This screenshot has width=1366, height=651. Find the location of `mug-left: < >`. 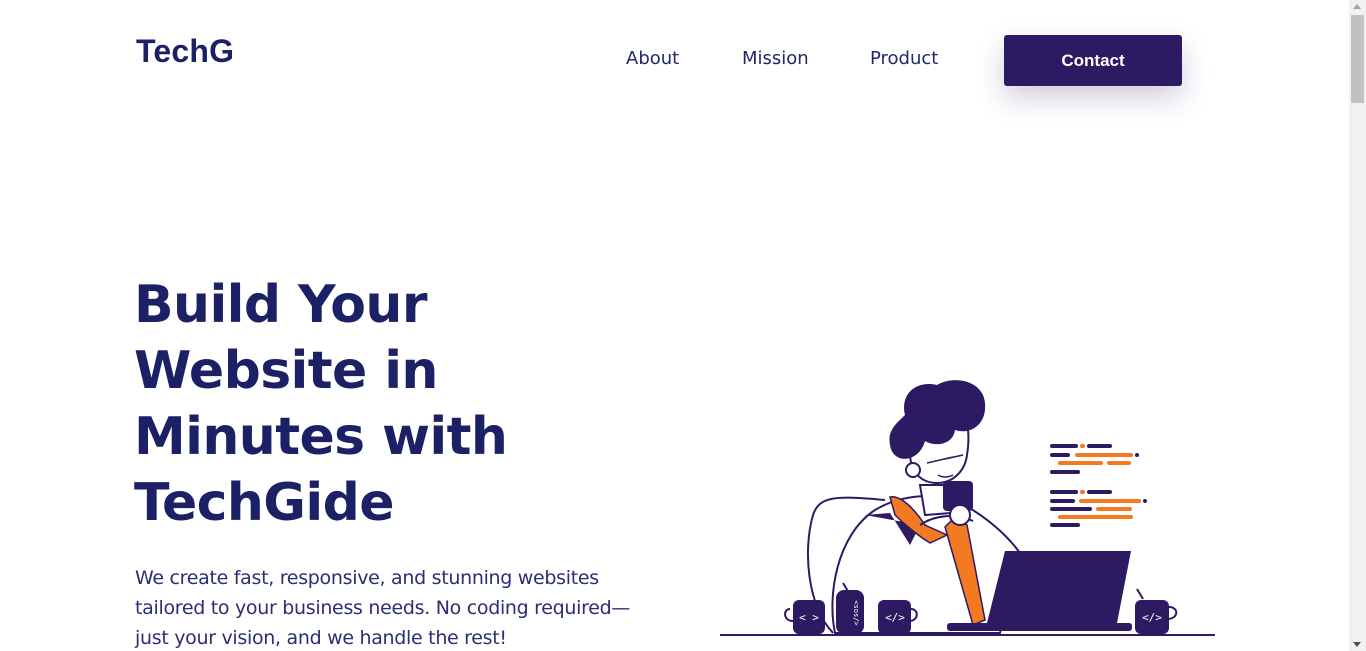

mug-left: < > is located at coordinates (804, 617).